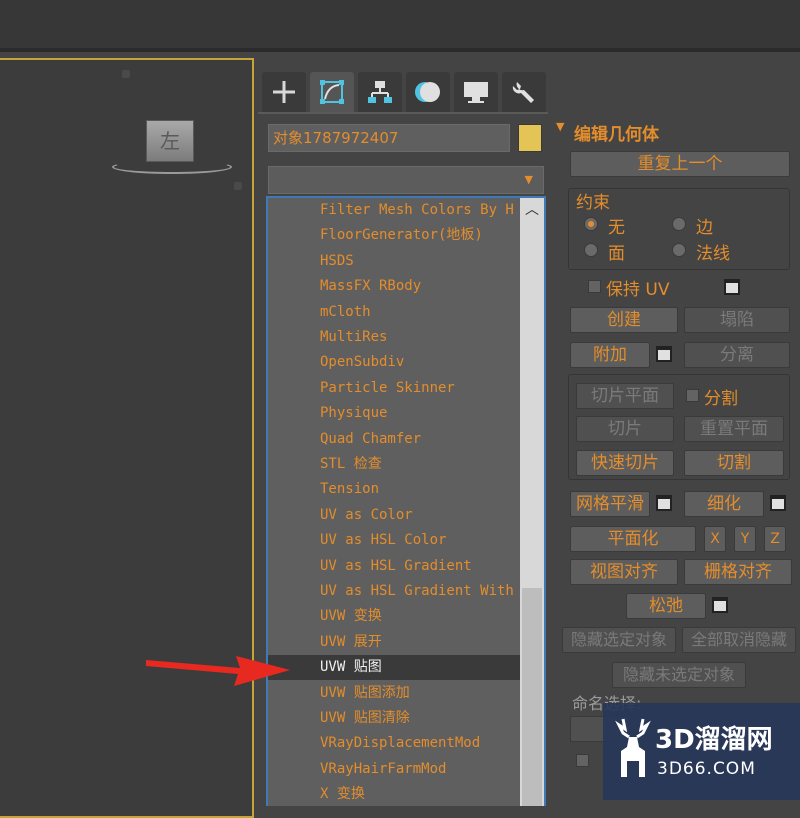 Image resolution: width=800 pixels, height=818 pixels. I want to click on make-planar-button: 平面化, so click(633, 539).